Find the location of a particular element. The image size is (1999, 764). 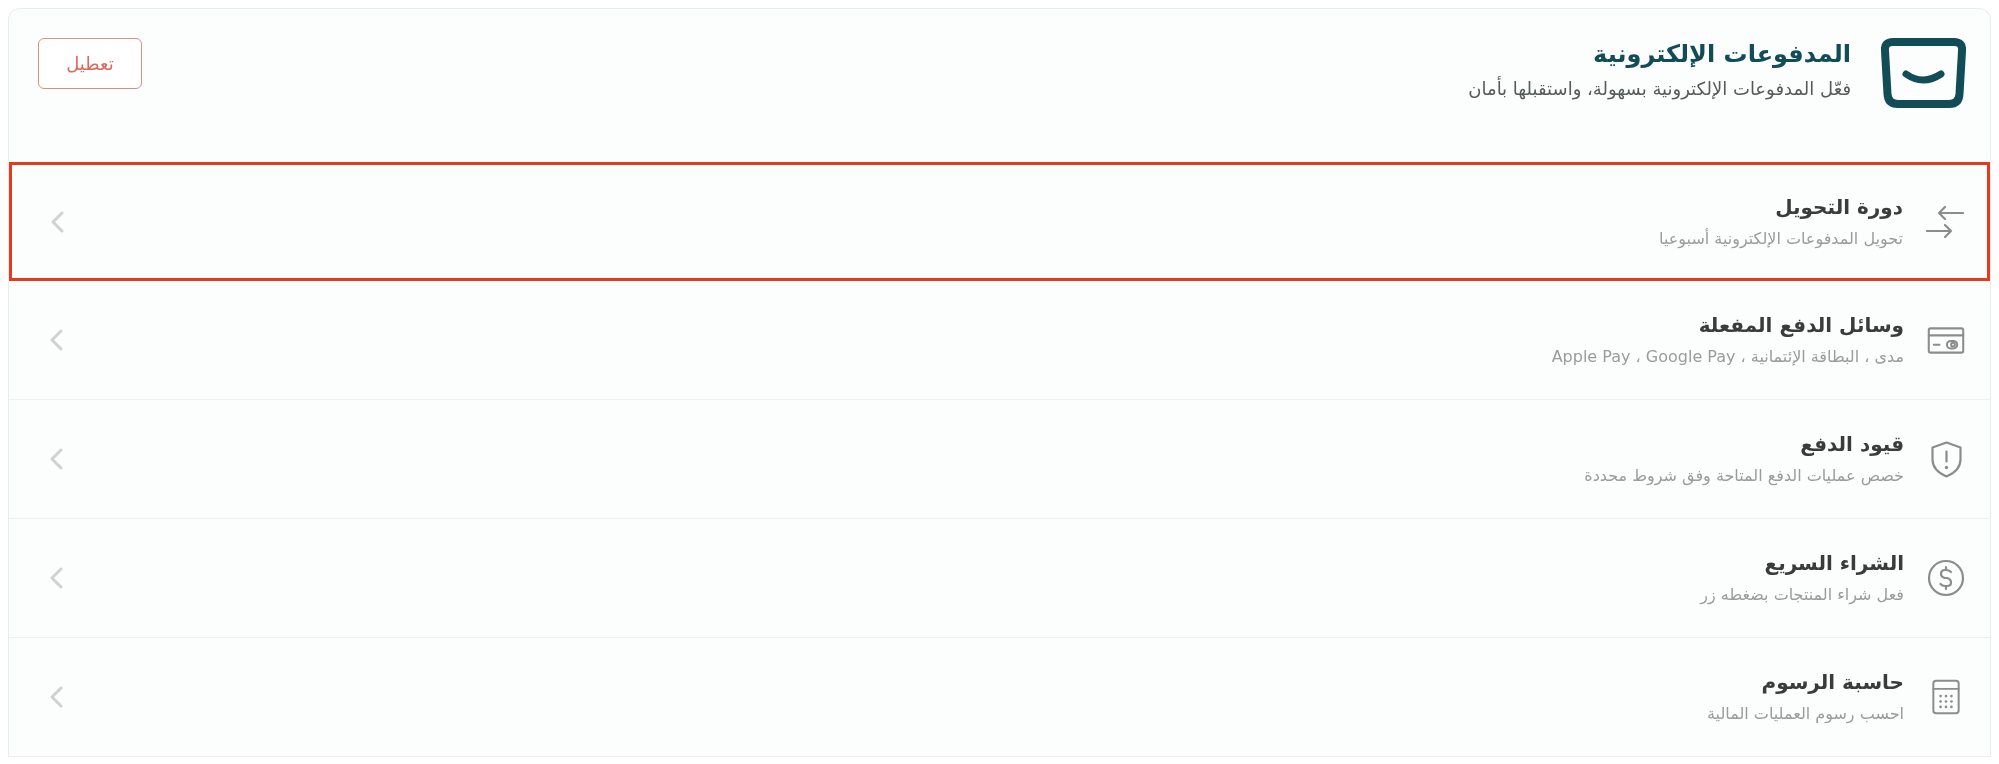

setting-title: الشراء السريع is located at coordinates (1833, 563).